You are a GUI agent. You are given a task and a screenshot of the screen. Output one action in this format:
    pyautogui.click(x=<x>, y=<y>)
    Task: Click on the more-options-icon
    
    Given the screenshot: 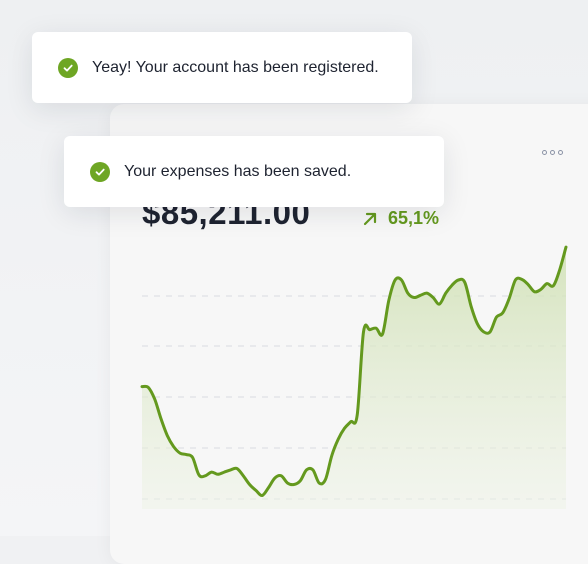 What is the action you would take?
    pyautogui.click(x=553, y=152)
    